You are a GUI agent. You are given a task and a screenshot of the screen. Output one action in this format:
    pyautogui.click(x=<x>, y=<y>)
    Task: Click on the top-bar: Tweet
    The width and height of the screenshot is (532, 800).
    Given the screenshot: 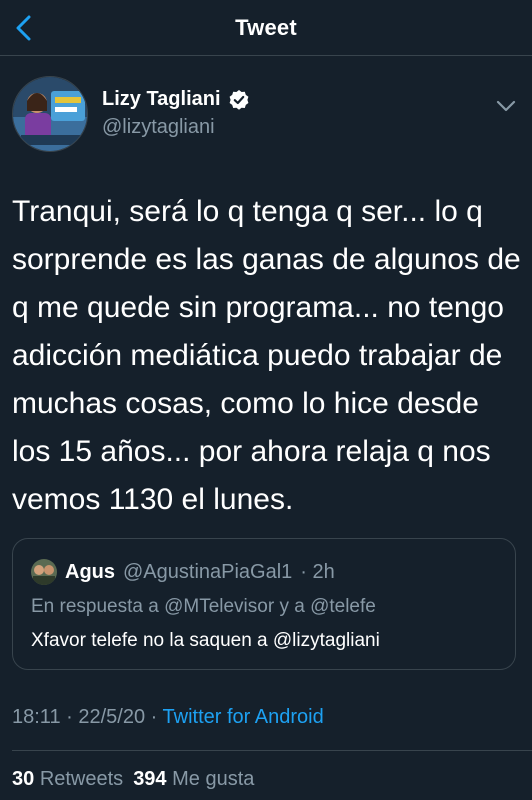 What is the action you would take?
    pyautogui.click(x=266, y=28)
    